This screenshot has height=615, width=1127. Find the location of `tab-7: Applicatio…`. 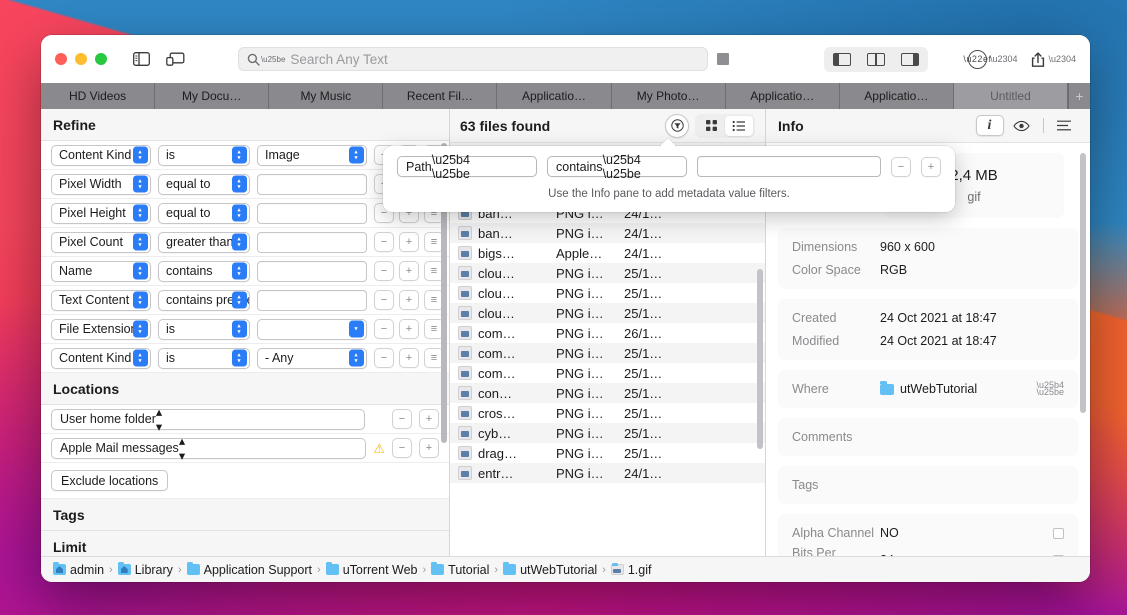

tab-7: Applicatio… is located at coordinates (897, 96).